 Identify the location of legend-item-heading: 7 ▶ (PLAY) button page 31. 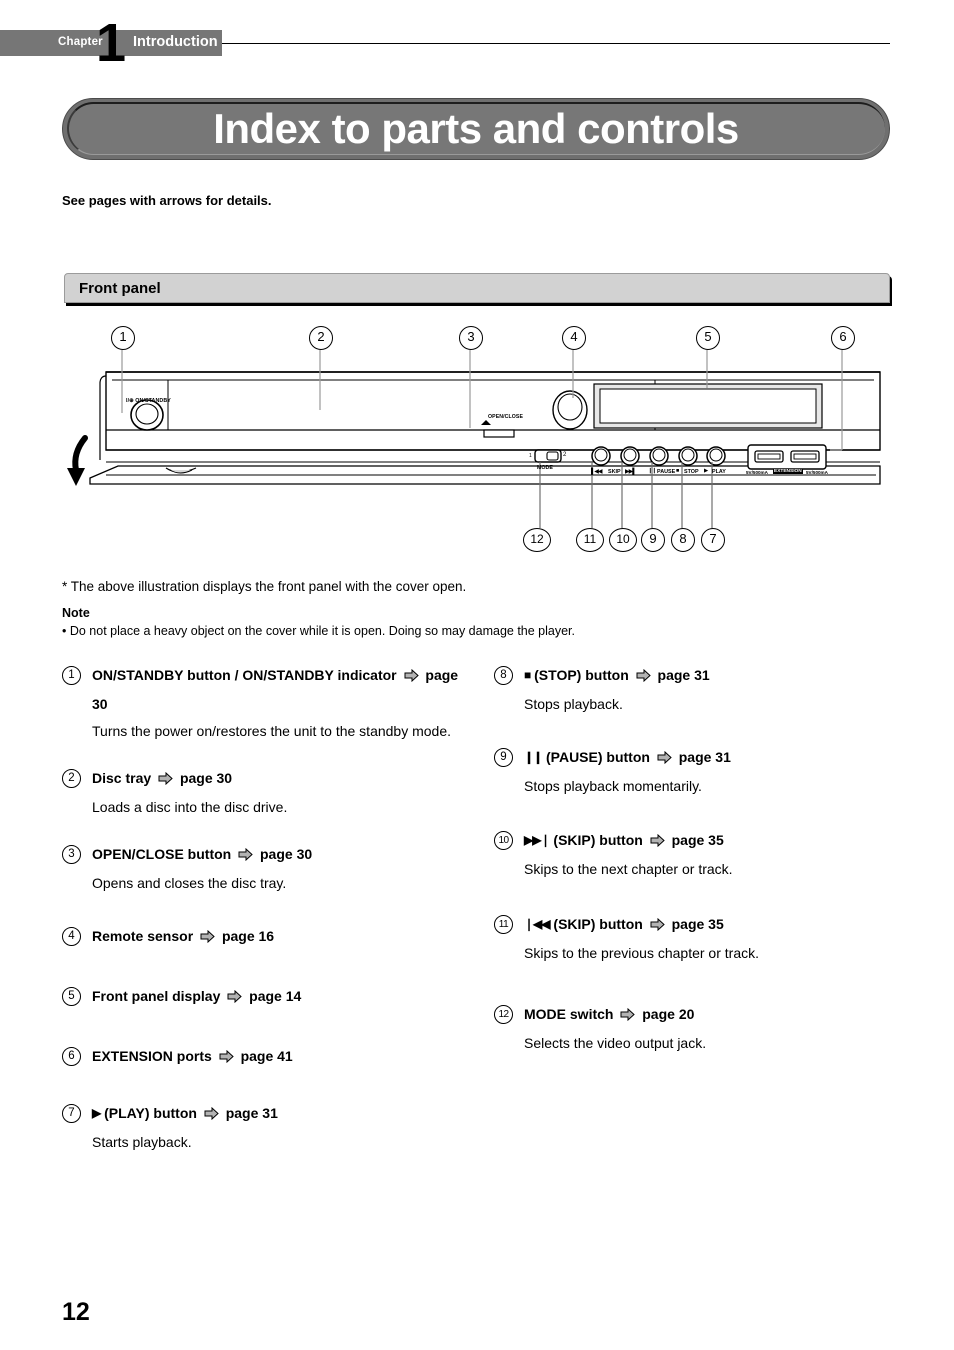
(262, 1114).